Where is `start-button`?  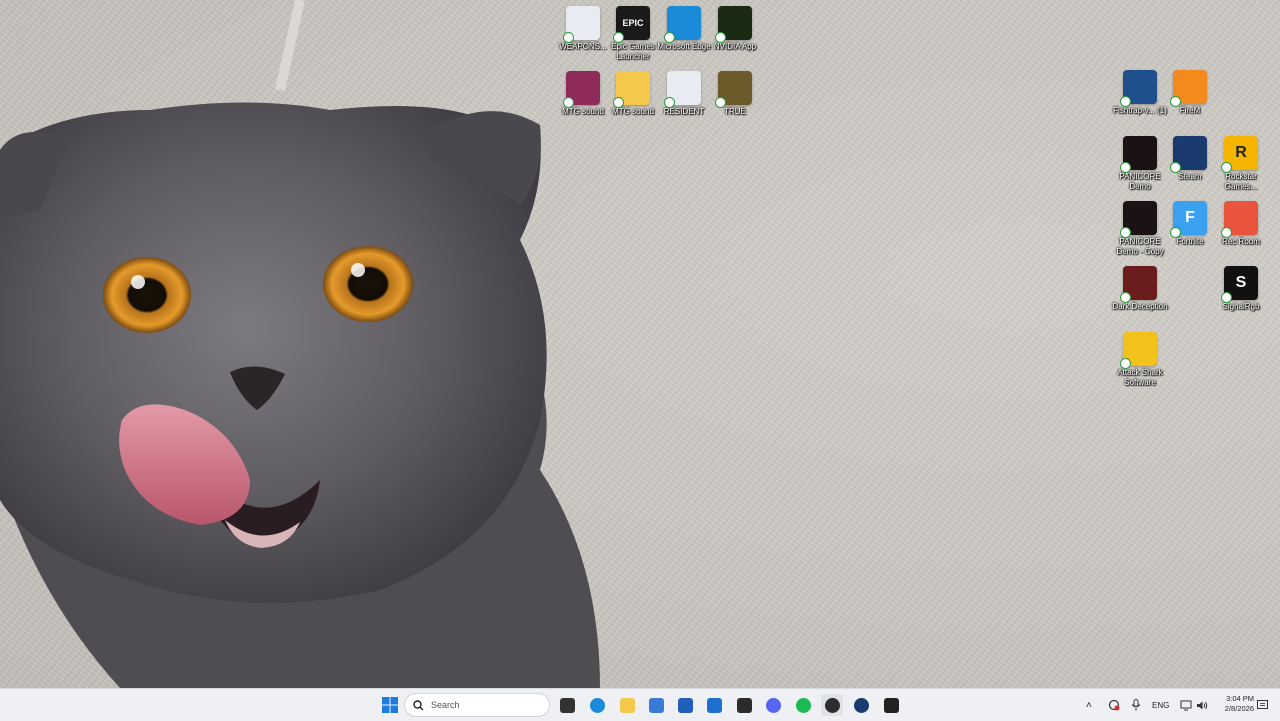 start-button is located at coordinates (390, 705).